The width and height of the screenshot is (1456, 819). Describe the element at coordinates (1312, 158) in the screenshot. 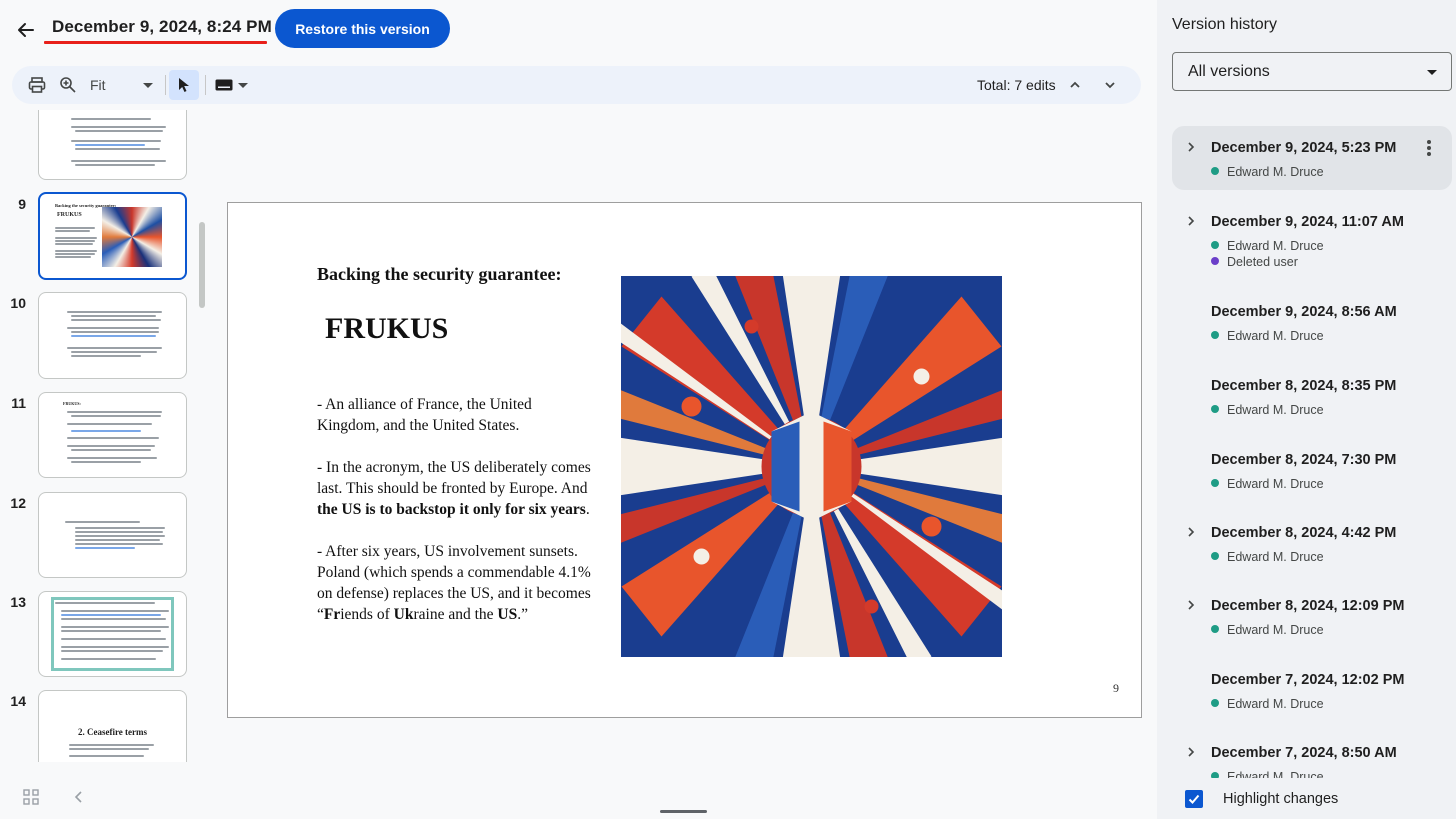

I see `version-entry: December 9, 2024, 5:23 PM Edward M. Druce` at that location.